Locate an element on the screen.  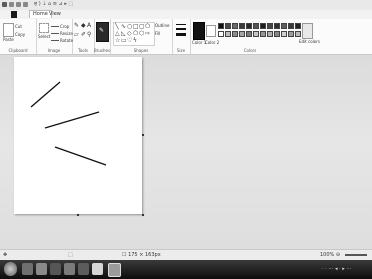
arrow-shape-icon: ⇨ is located at coordinates (147, 34).